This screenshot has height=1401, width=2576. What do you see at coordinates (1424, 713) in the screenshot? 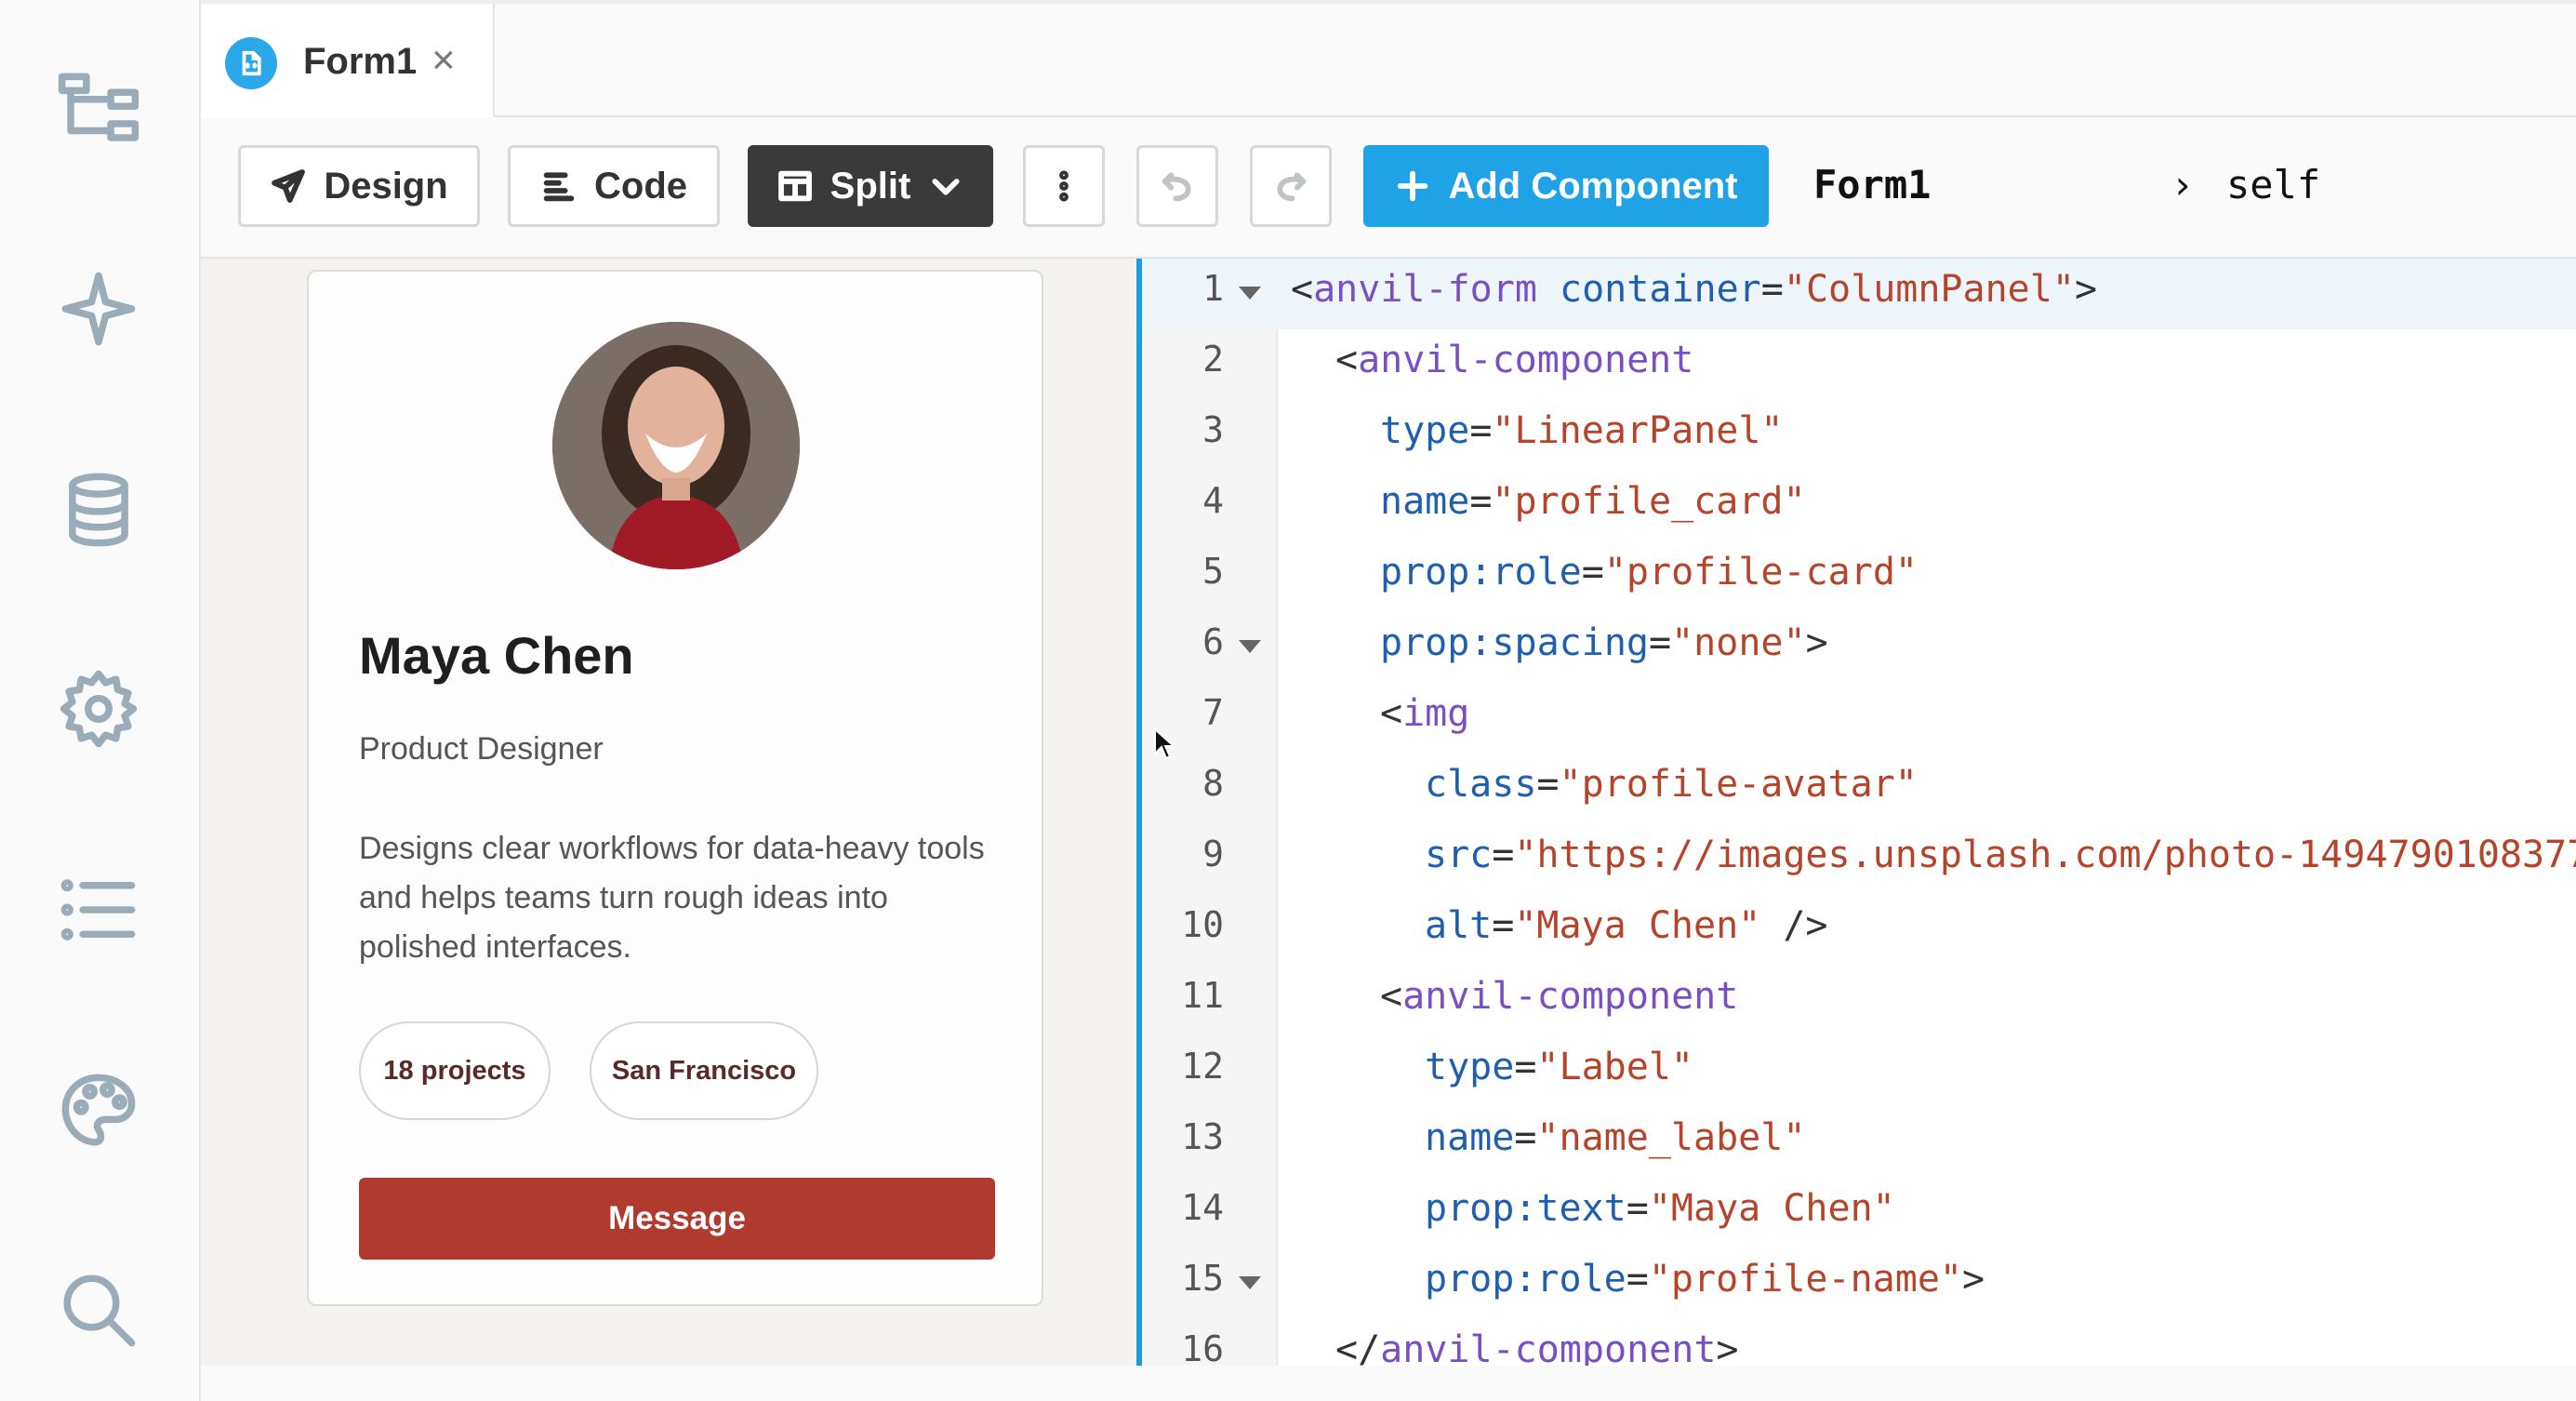
I see `code-text: <img` at bounding box center [1424, 713].